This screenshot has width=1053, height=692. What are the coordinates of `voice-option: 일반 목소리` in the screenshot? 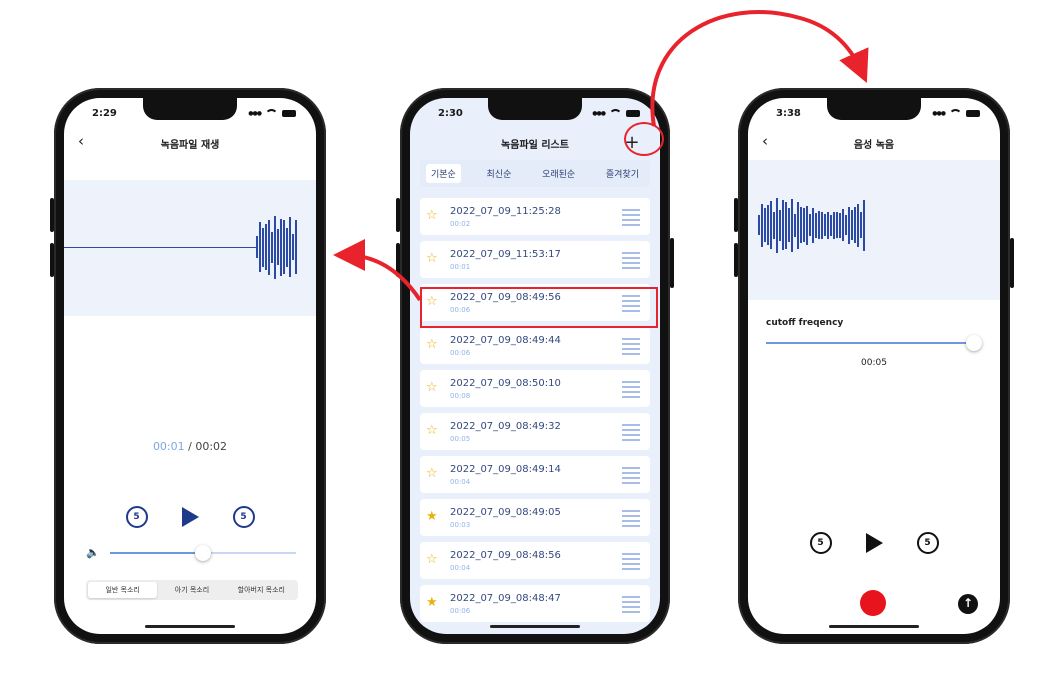 It's located at (123, 590).